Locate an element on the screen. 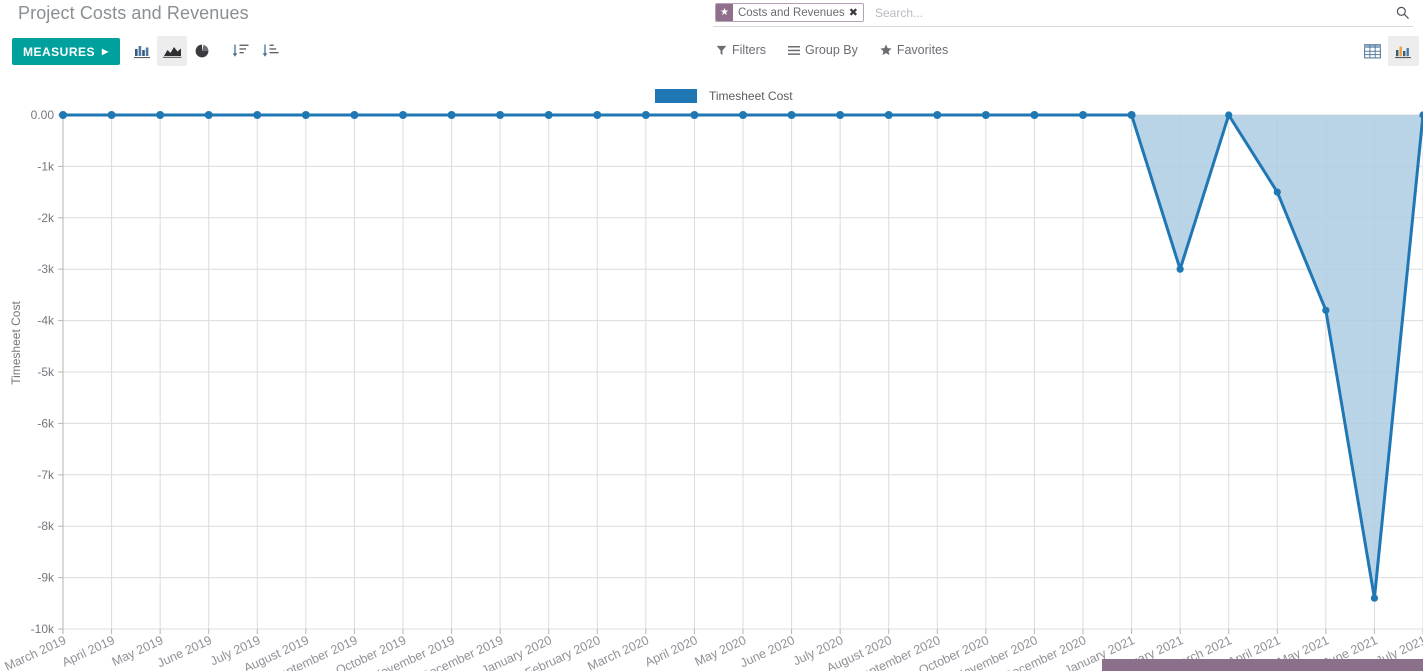  caret-right-icon: ▶ is located at coordinates (105, 51).